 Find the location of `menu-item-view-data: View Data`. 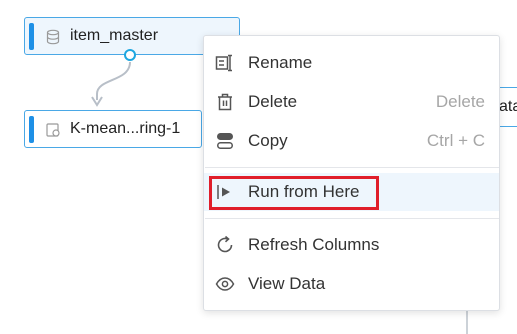

menu-item-view-data: View Data is located at coordinates (351, 284).